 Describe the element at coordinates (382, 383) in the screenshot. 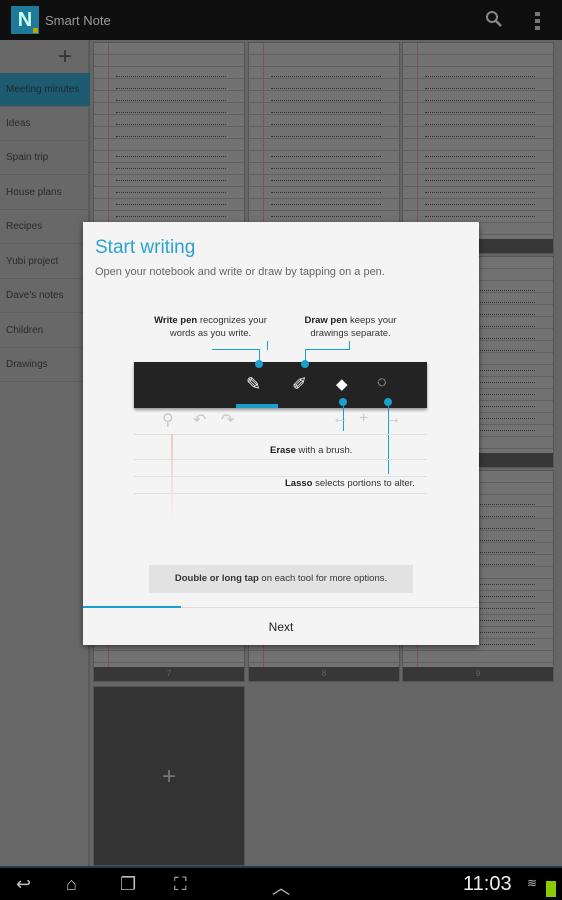

I see `lasso-icon: ◌` at that location.